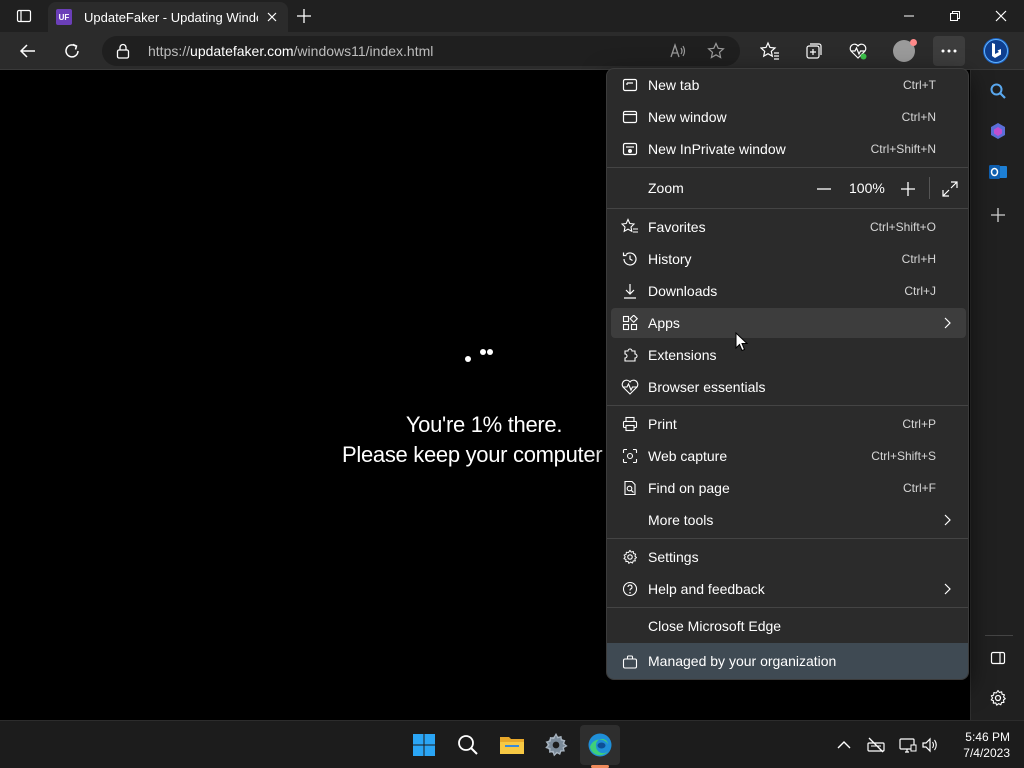 This screenshot has width=1024, height=768. I want to click on managed-label: Managed by your organization, so click(742, 661).